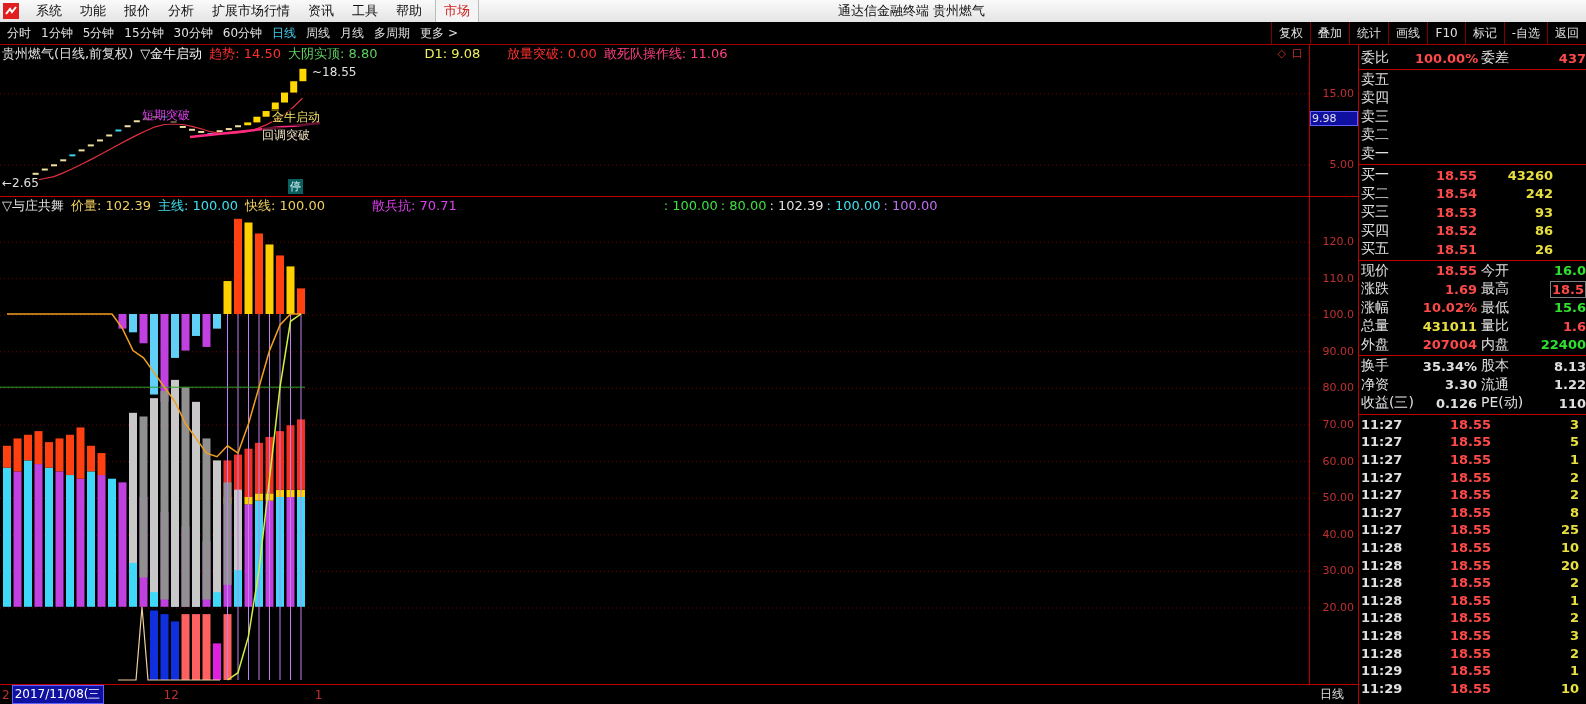 The height and width of the screenshot is (704, 1586). Describe the element at coordinates (1338, 388) in the screenshot. I see `axis-tick: 80.00` at that location.